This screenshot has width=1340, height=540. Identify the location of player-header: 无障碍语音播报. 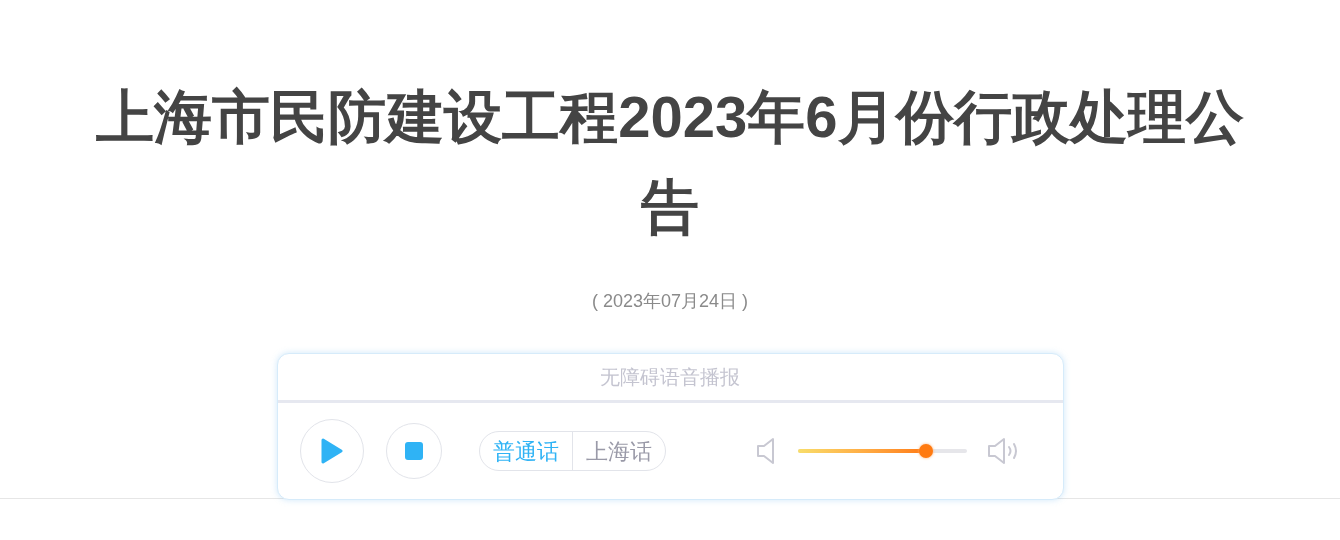
(670, 378).